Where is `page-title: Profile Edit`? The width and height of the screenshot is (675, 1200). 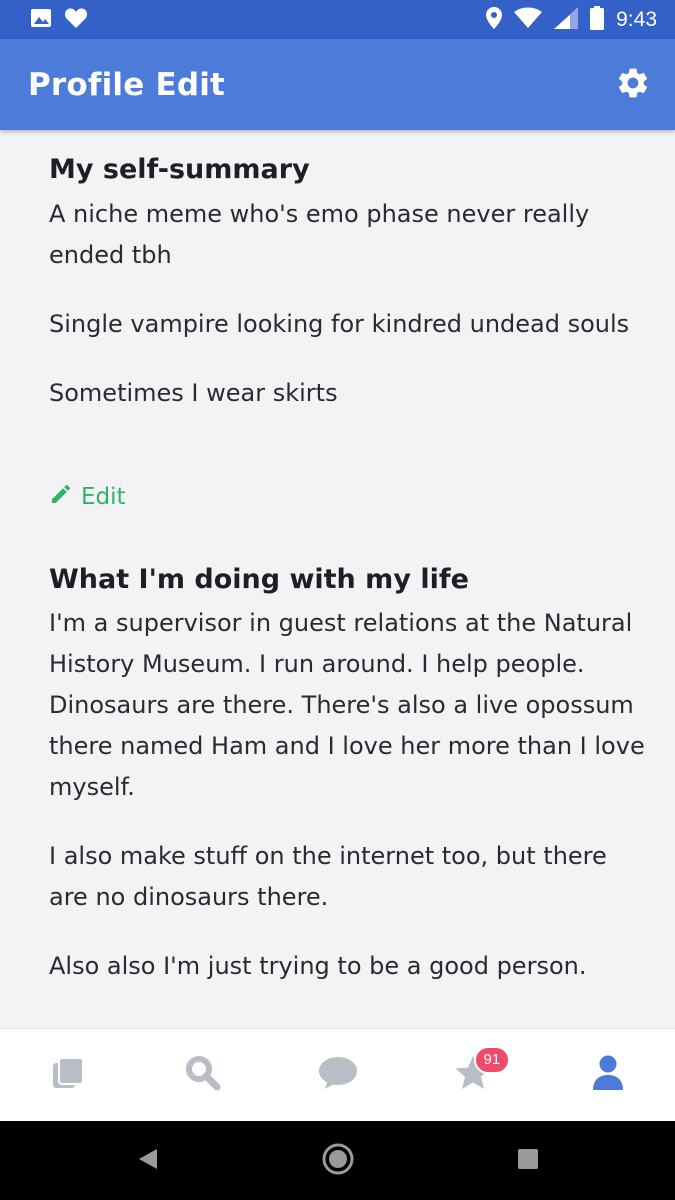
page-title: Profile Edit is located at coordinates (127, 84).